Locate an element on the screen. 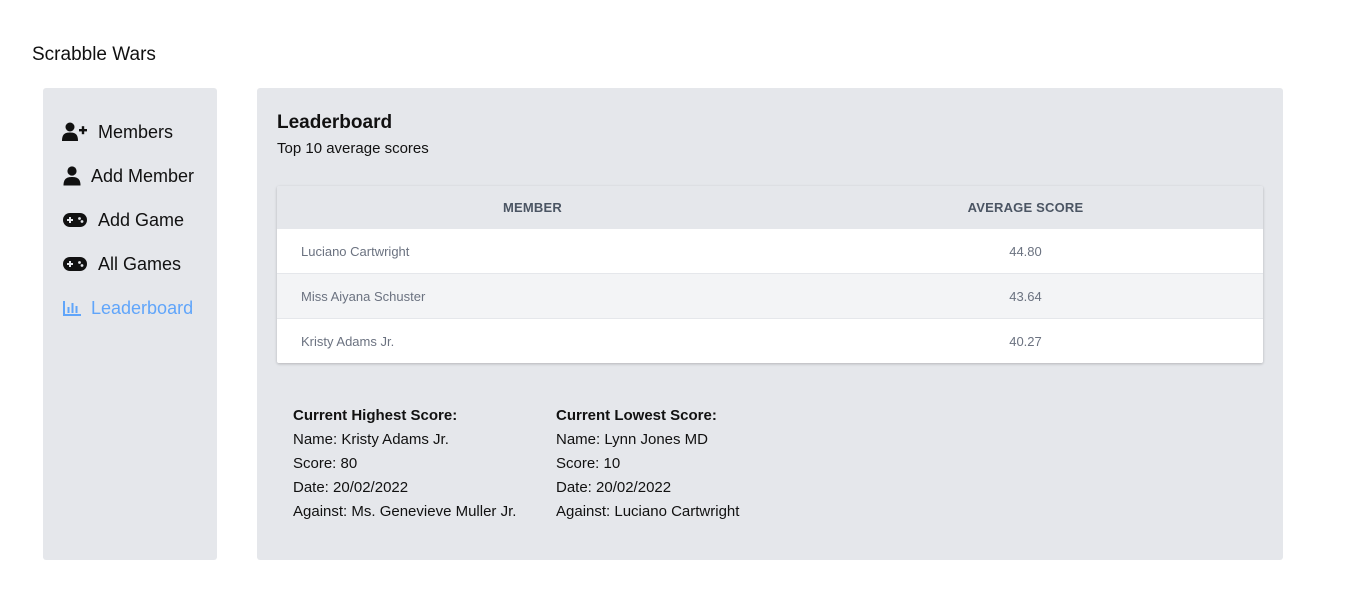 This screenshot has width=1366, height=600. app-title: Scrabble Wars is located at coordinates (94, 54).